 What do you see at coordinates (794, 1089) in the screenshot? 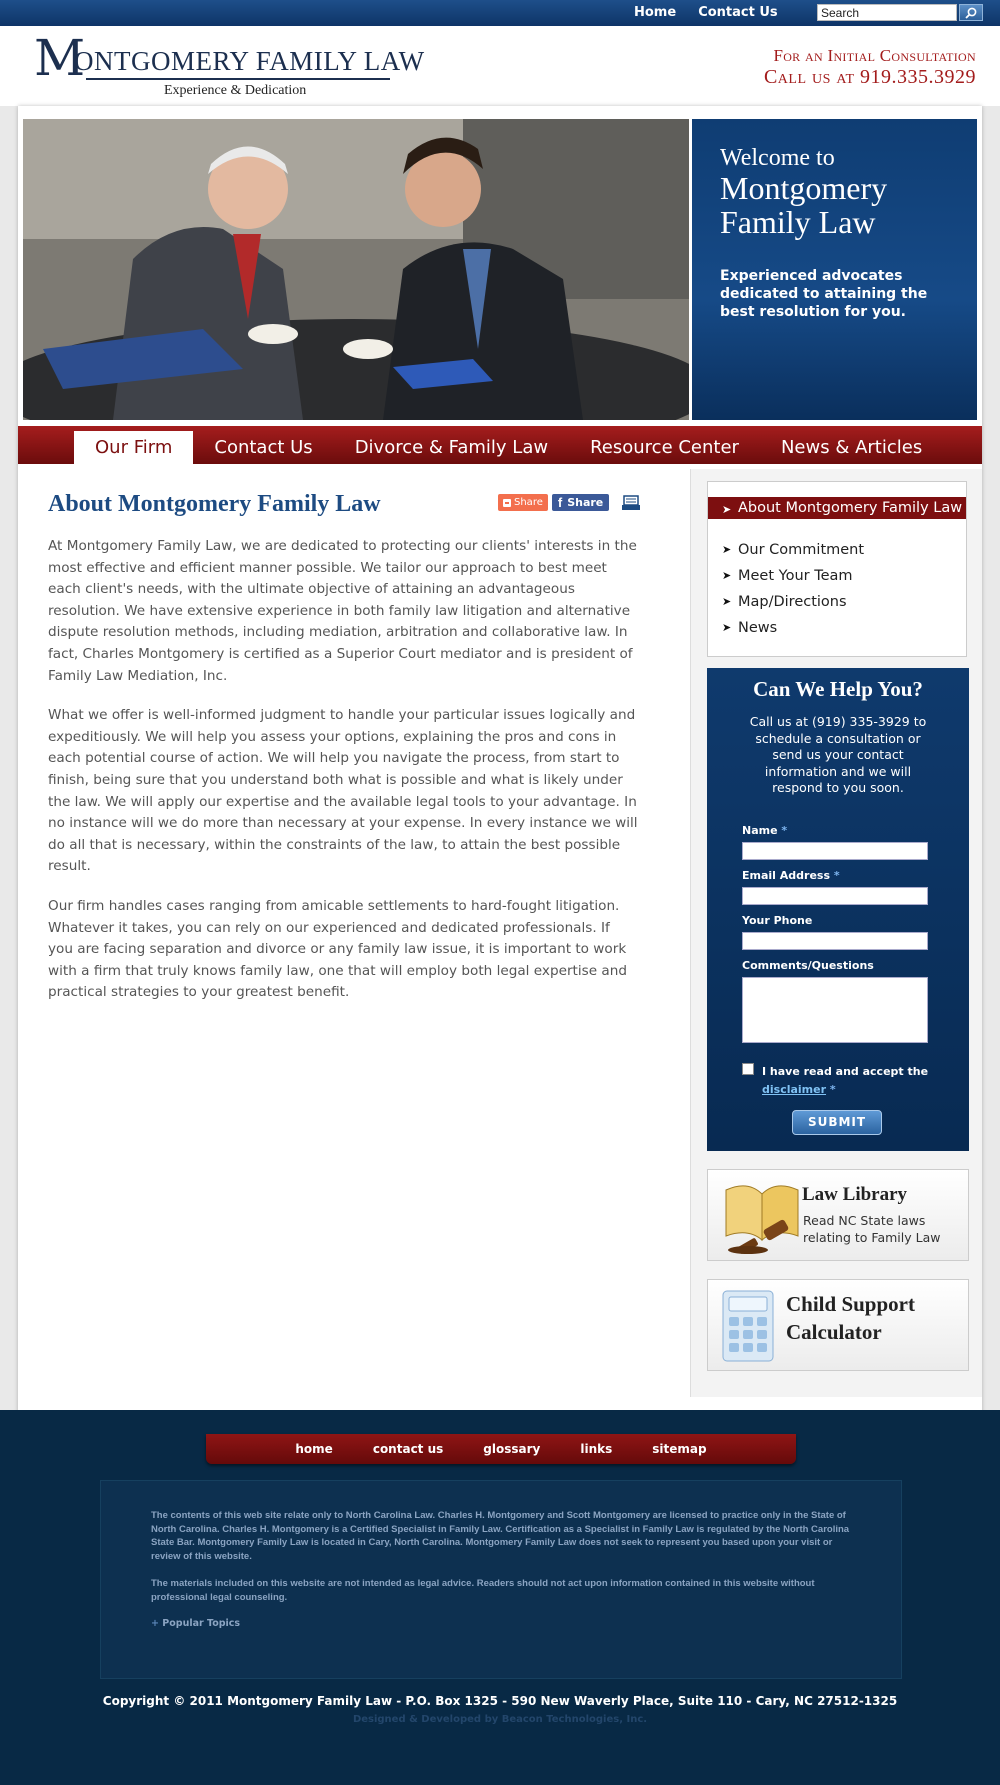
I see `disclaimer-link: disclaimer` at bounding box center [794, 1089].